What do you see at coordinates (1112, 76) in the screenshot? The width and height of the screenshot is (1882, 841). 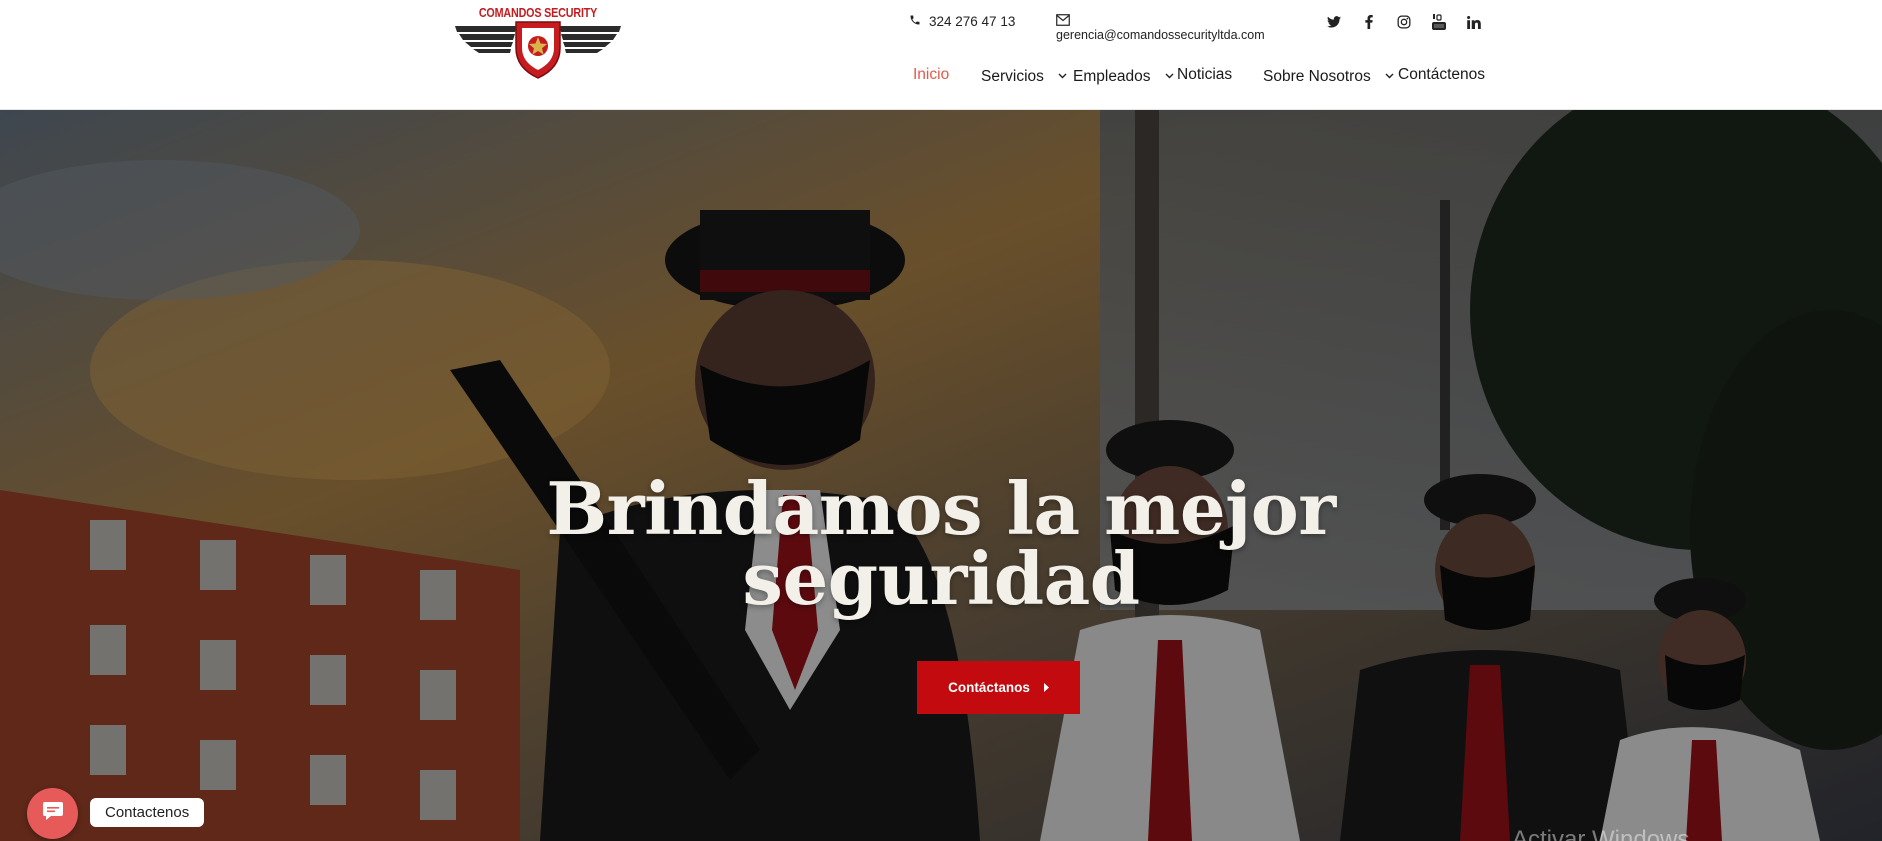 I see `nav-label: Empleados` at bounding box center [1112, 76].